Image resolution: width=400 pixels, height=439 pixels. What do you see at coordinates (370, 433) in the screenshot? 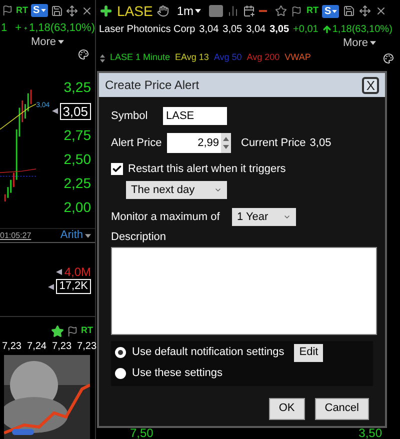
I see `price-label: 3,50` at bounding box center [370, 433].